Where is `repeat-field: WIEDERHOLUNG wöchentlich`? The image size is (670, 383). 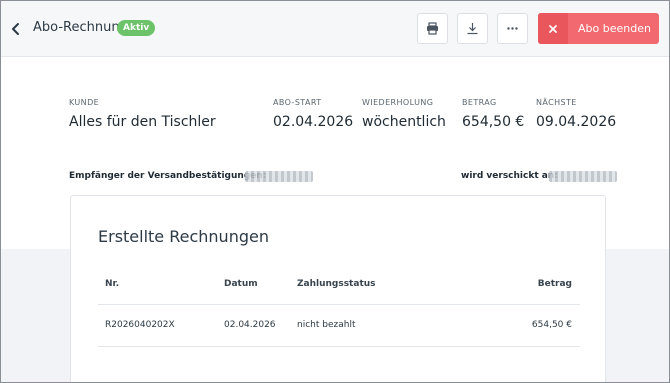 repeat-field: WIEDERHOLUNG wöchentlich is located at coordinates (404, 114).